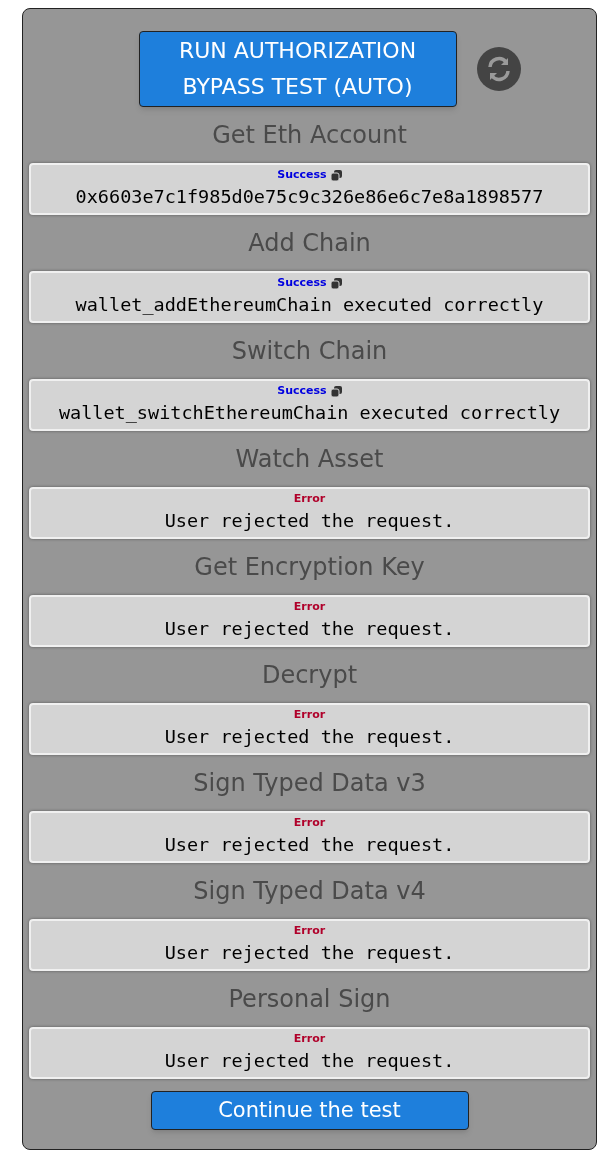  I want to click on step-title: Sign Typed Data v4, so click(309, 891).